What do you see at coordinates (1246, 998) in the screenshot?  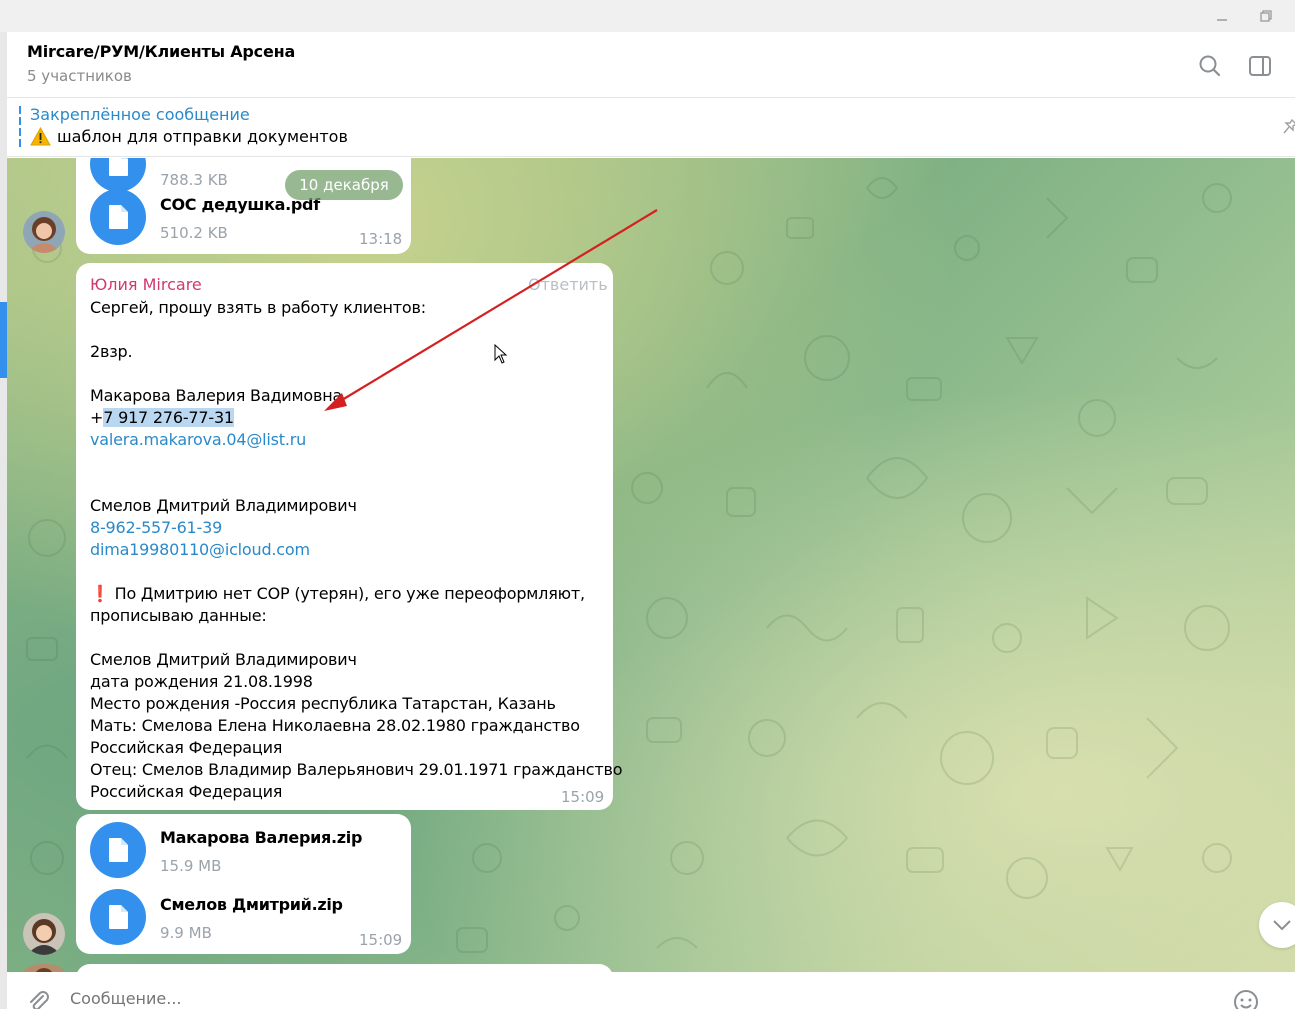 I see `emoji-icon` at bounding box center [1246, 998].